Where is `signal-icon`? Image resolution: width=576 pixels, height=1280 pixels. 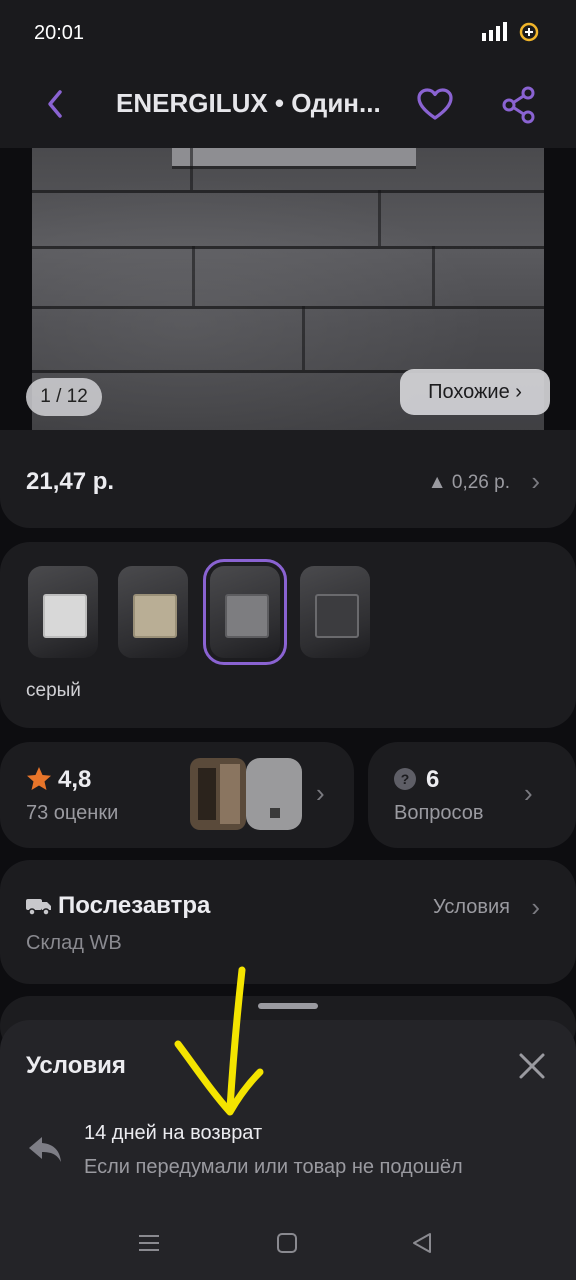
signal-icon is located at coordinates (494, 31).